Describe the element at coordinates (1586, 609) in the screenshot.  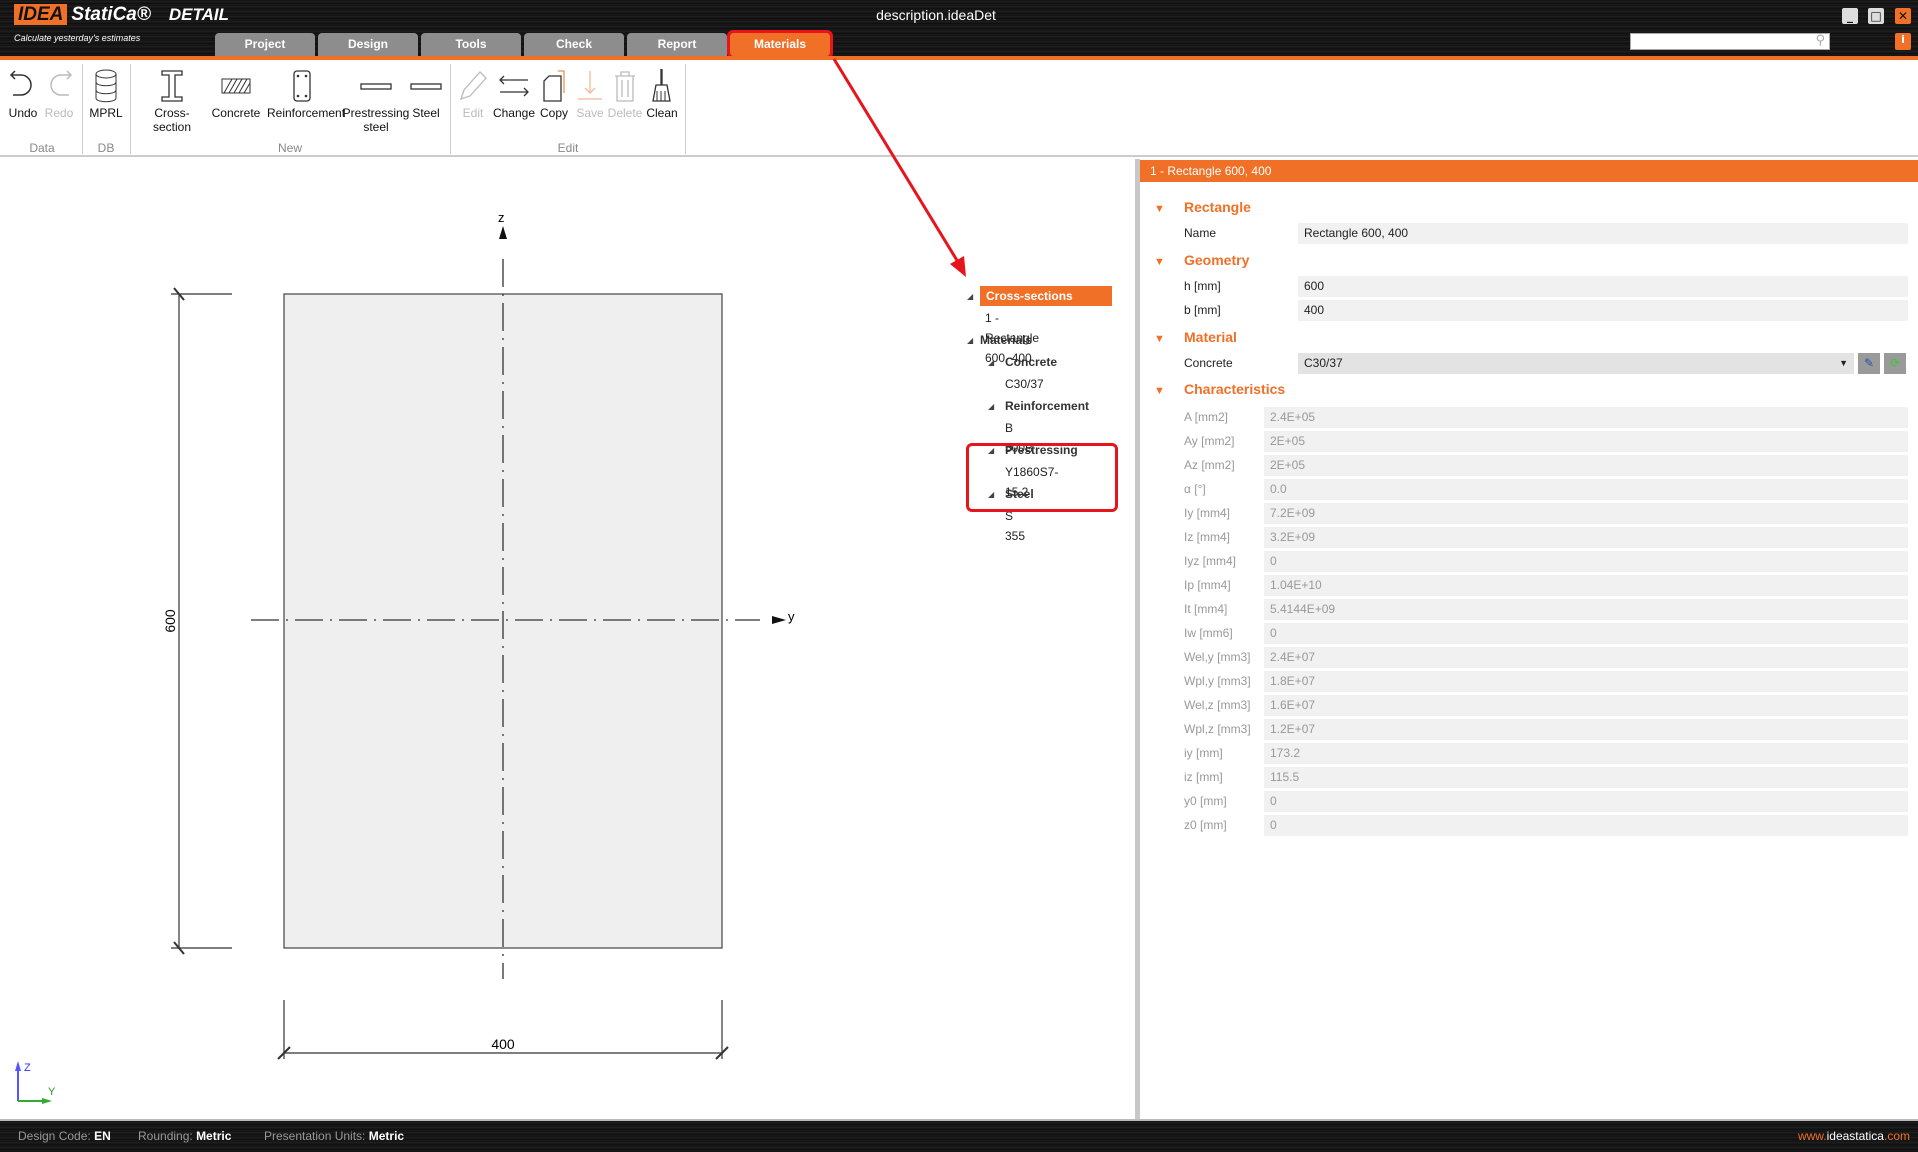
I see `characteristic-value: 5.4144E+09` at that location.